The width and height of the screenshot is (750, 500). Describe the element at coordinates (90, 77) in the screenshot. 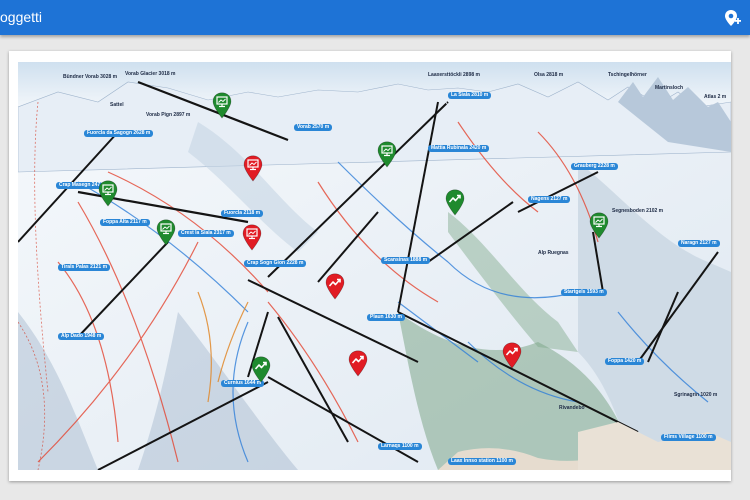

I see `peak-label: Bündner Vorab 3028 m` at that location.